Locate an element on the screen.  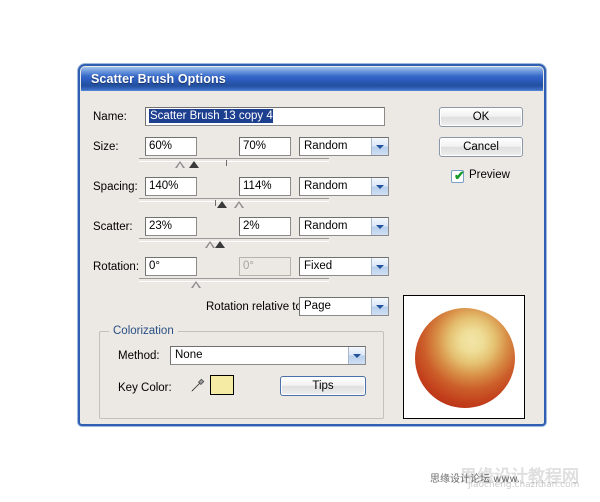
name-input: Scatter Brush 13 copy 4 is located at coordinates (265, 116).